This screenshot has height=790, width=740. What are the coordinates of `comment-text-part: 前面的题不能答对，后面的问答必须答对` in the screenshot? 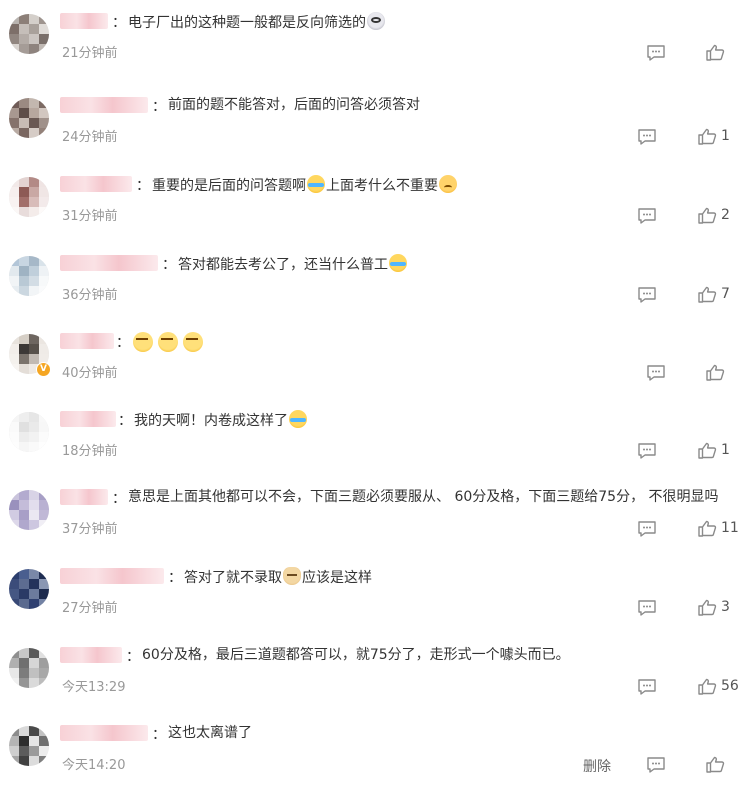 It's located at (294, 105).